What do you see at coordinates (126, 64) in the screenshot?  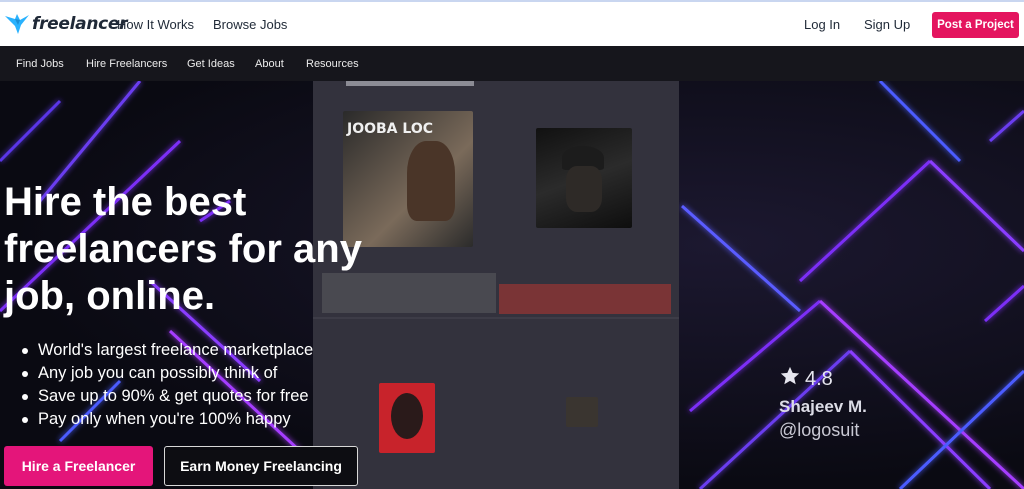 I see `subnav-item-hire-freelancers: Hire Freelancers` at bounding box center [126, 64].